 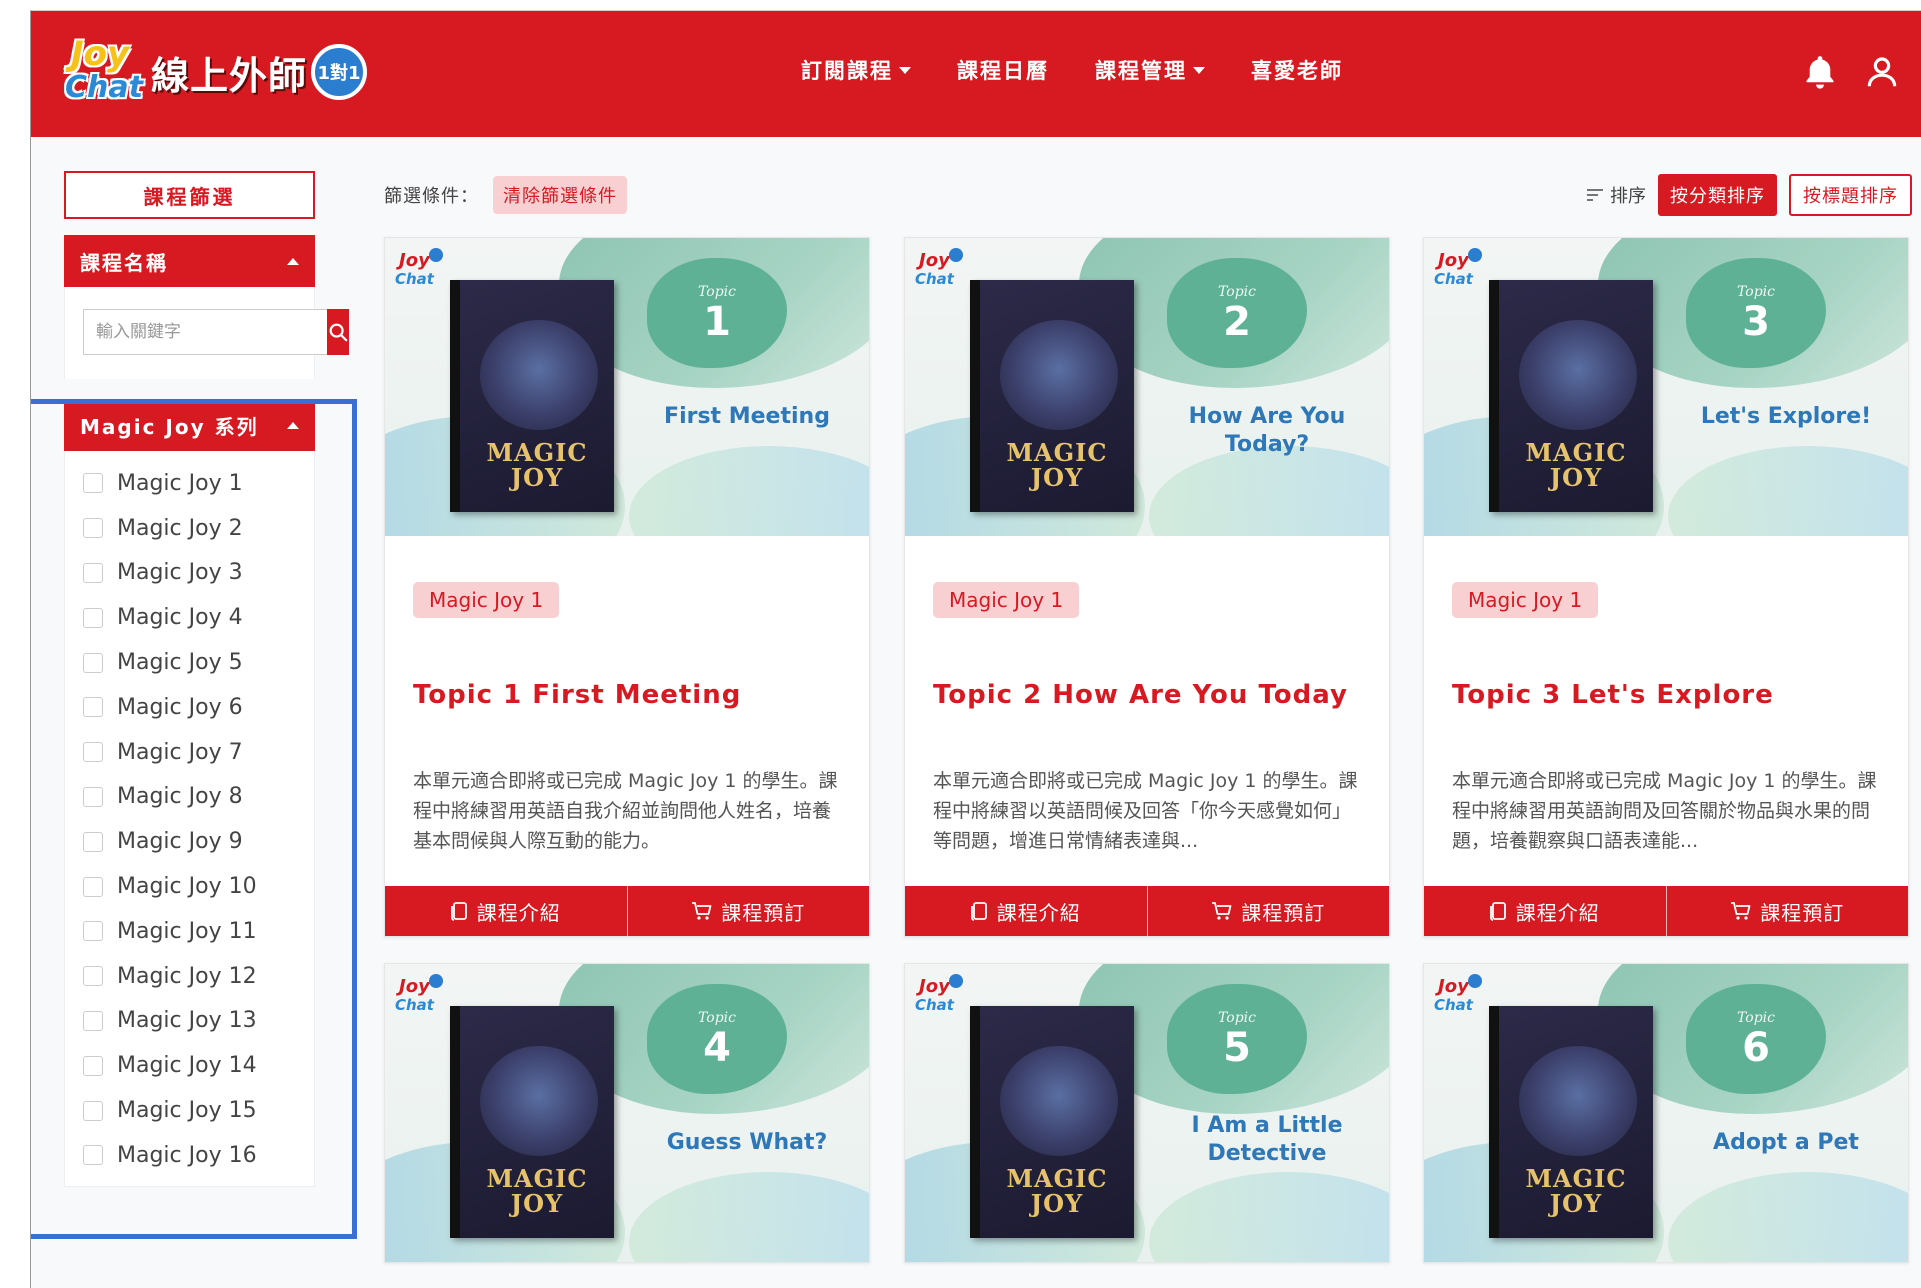 What do you see at coordinates (856, 70) in the screenshot?
I see `nav-subscribe-courses: 訂閱課程` at bounding box center [856, 70].